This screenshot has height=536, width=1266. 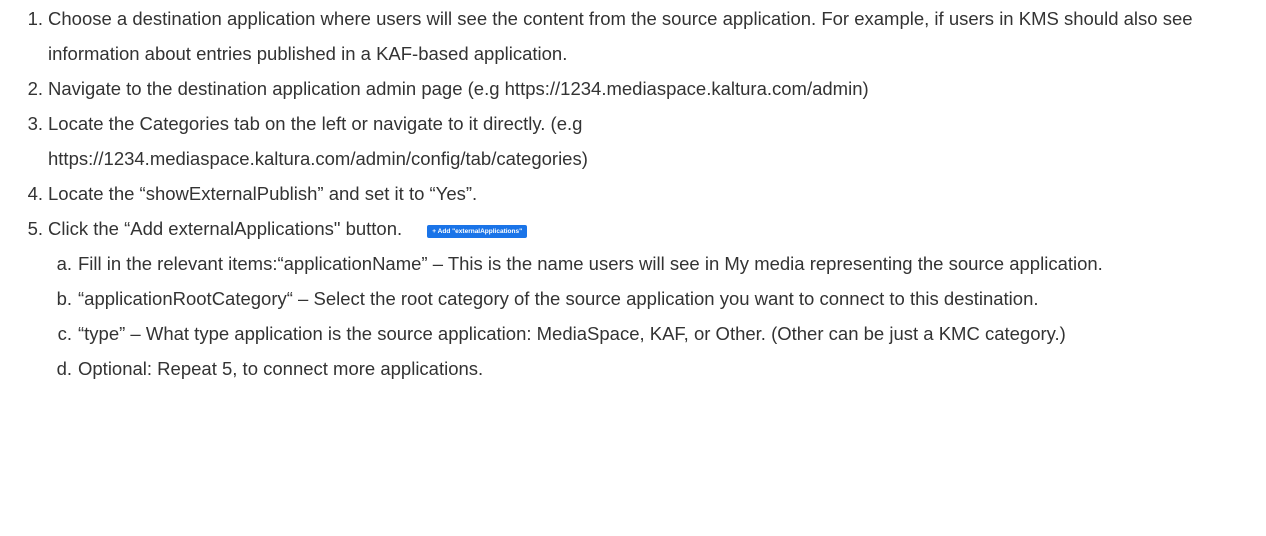 What do you see at coordinates (26, 228) in the screenshot?
I see `step-number: 5` at bounding box center [26, 228].